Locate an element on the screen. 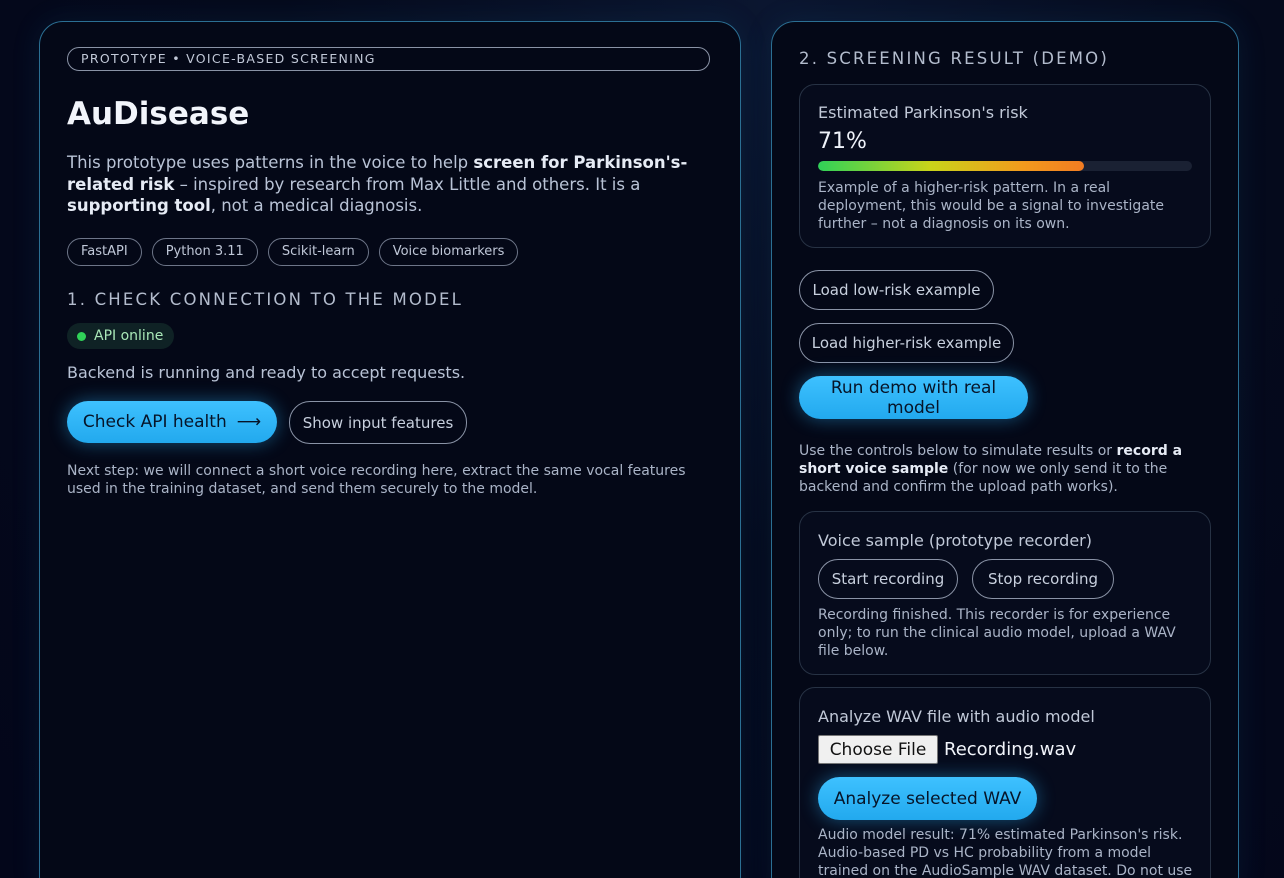 The height and width of the screenshot is (878, 1284). arrow-right-icon: ⟶ is located at coordinates (249, 422).